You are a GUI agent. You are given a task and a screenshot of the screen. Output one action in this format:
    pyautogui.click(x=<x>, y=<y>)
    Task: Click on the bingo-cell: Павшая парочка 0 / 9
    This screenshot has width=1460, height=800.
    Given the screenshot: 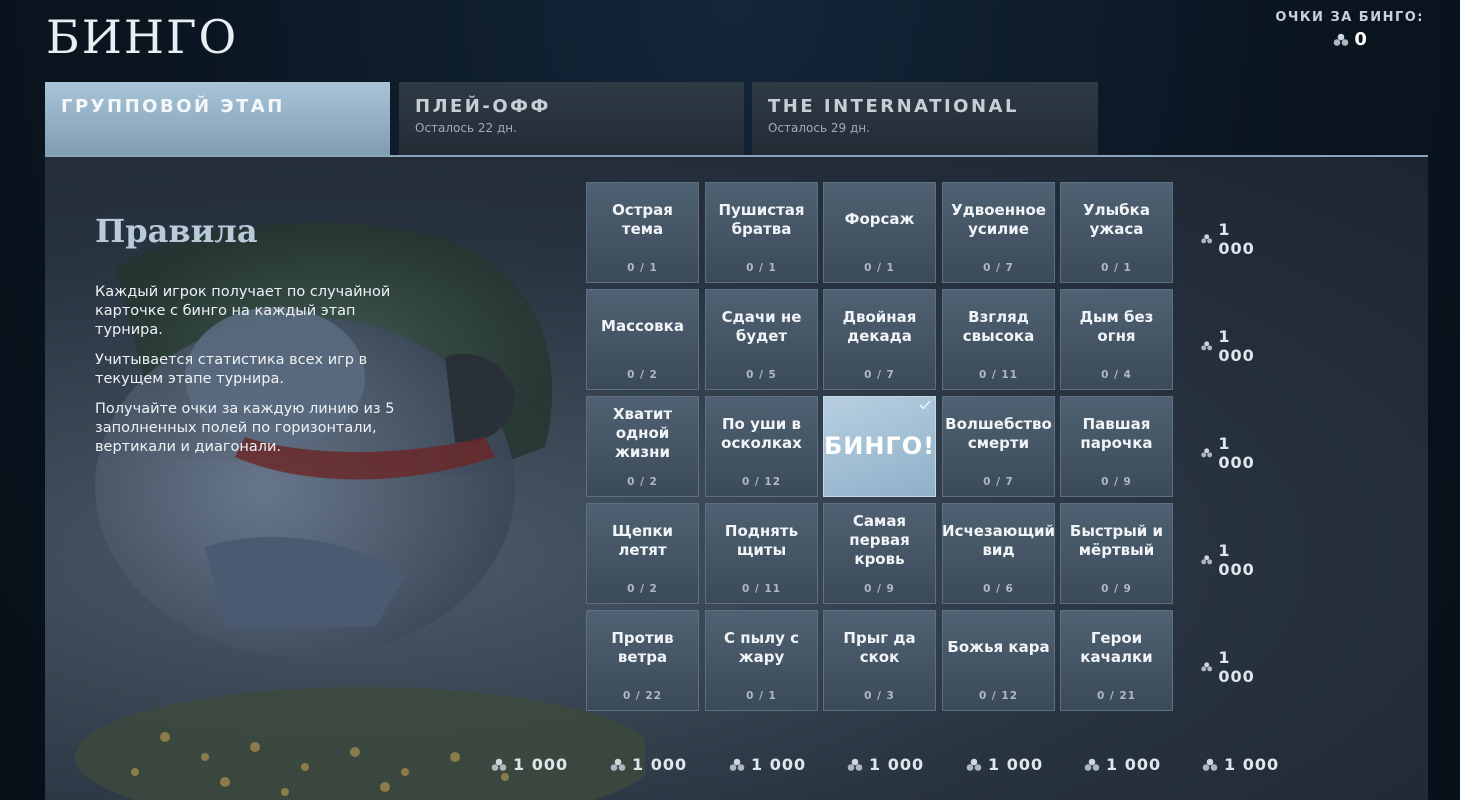 What is the action you would take?
    pyautogui.click(x=1116, y=446)
    